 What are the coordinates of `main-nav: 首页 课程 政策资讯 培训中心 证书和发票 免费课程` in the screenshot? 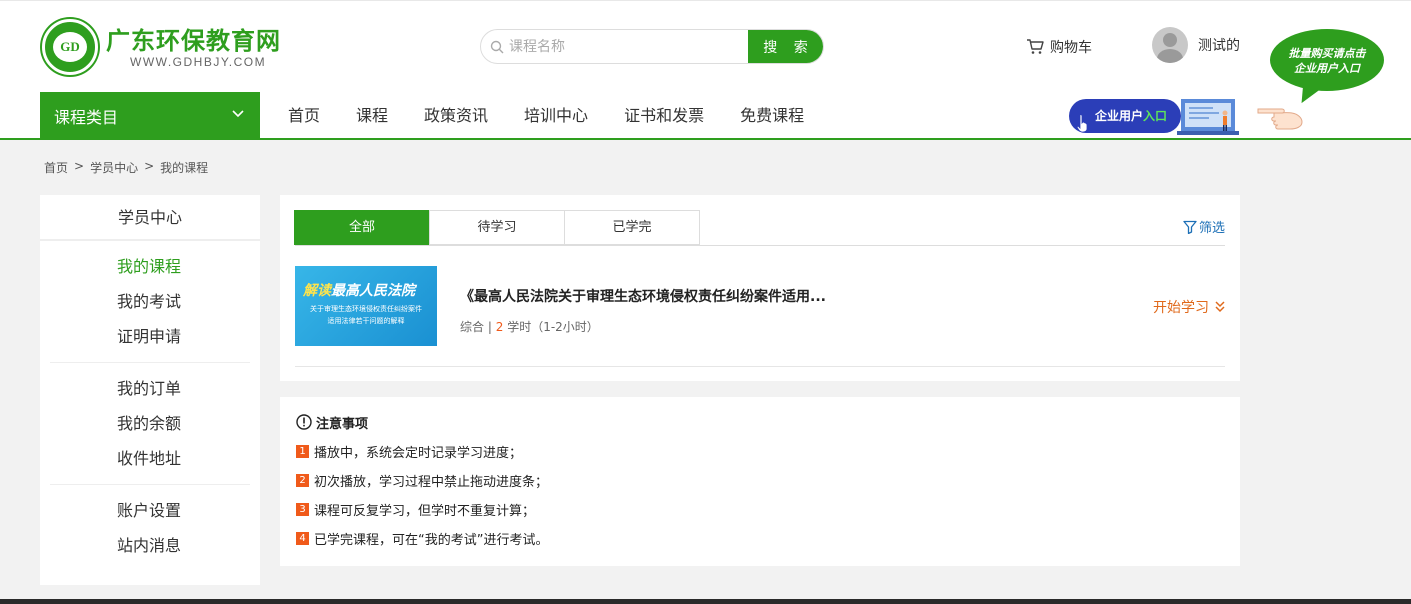 It's located at (546, 115).